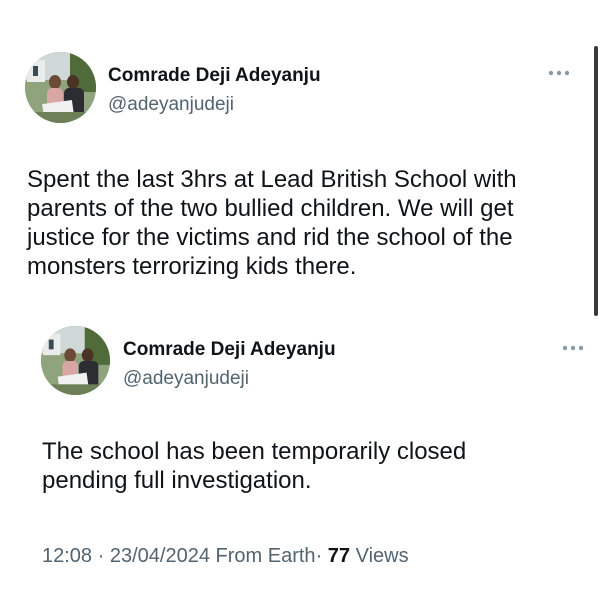  What do you see at coordinates (171, 105) in the screenshot?
I see `username-handle: @adeyanjudeji` at bounding box center [171, 105].